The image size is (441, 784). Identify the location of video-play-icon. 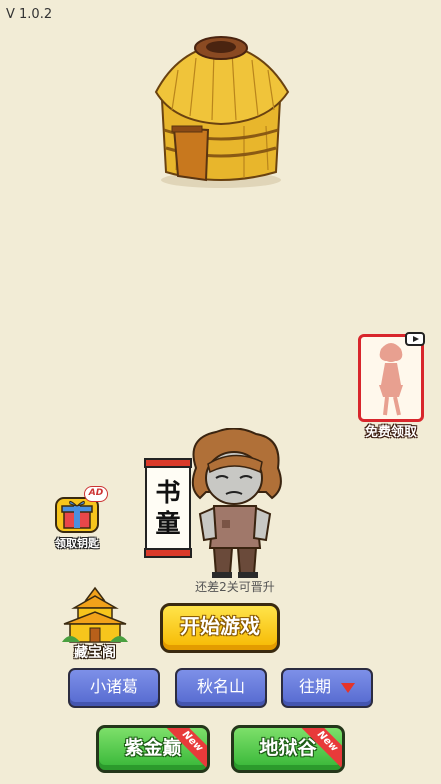
(415, 339).